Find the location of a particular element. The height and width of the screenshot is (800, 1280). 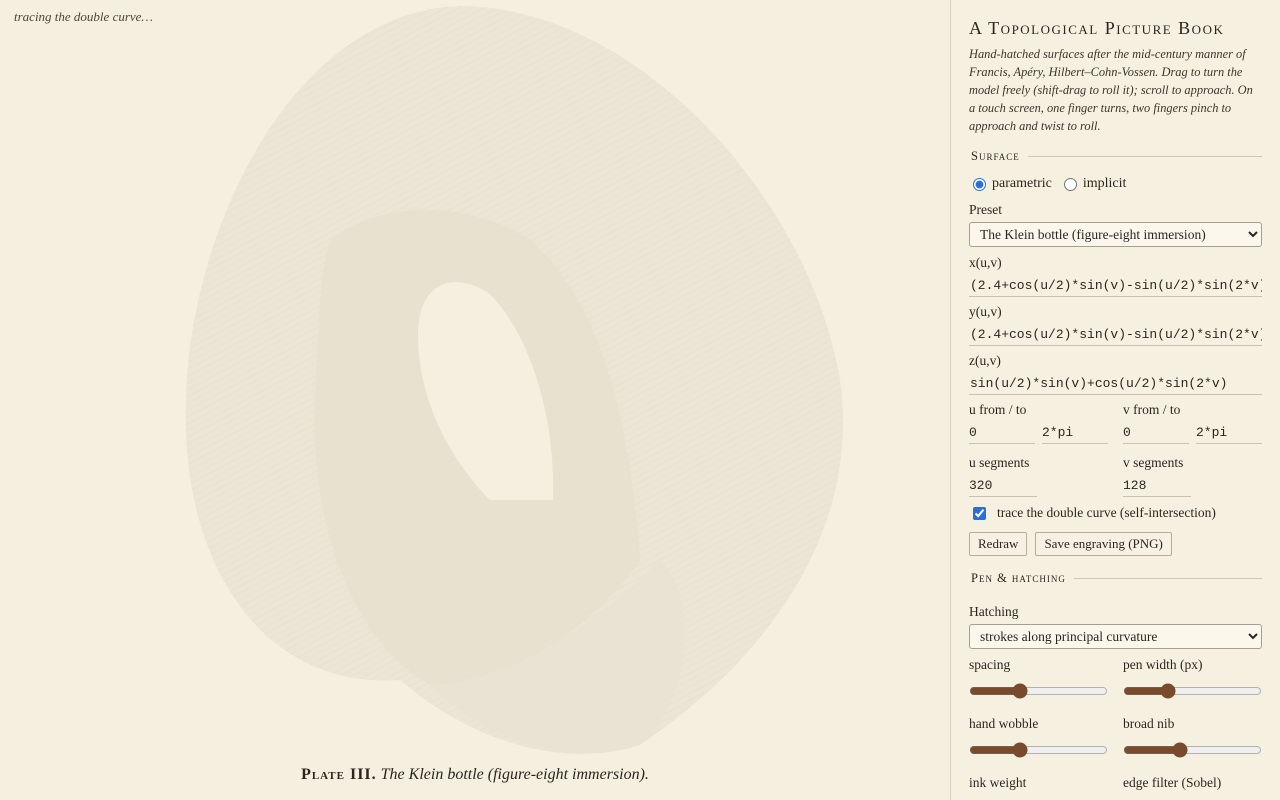

u-to-input is located at coordinates (1075, 433).